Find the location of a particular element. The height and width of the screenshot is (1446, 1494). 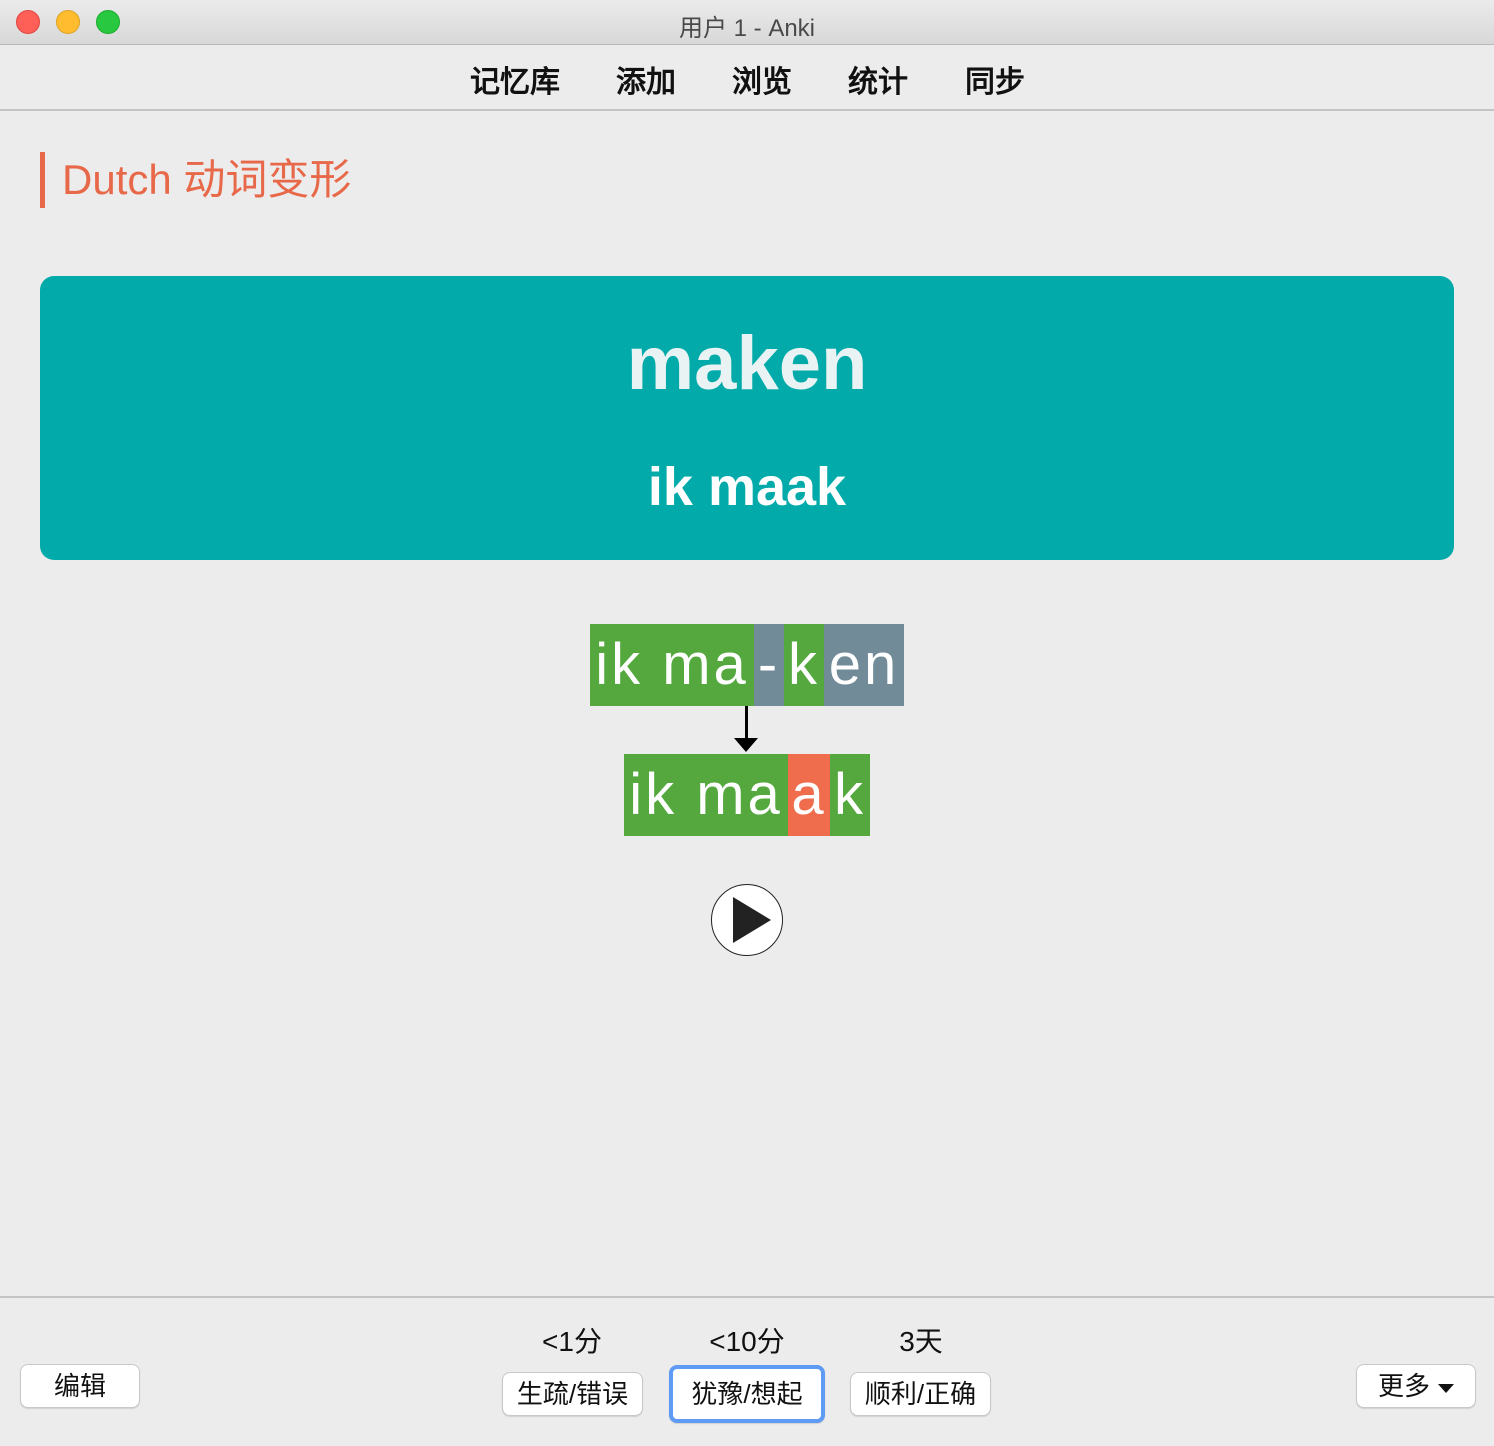

main-toolbar: 记忆库 添加 浏览 统计 同步 is located at coordinates (747, 78).